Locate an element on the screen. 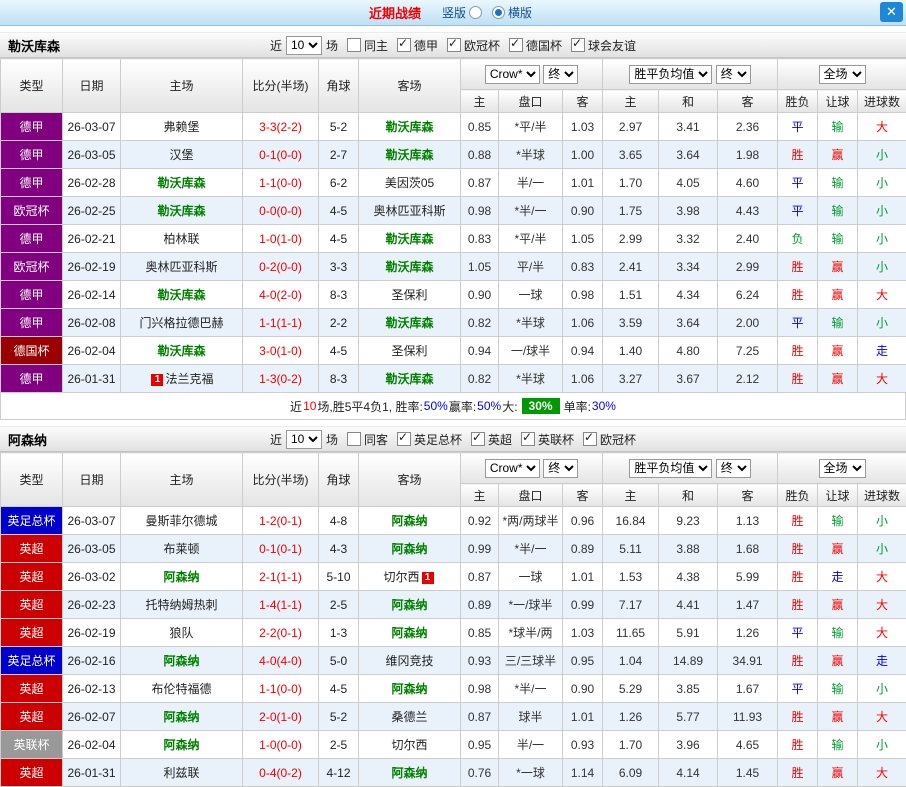  home-team-cell: 布莱顿 is located at coordinates (182, 549).